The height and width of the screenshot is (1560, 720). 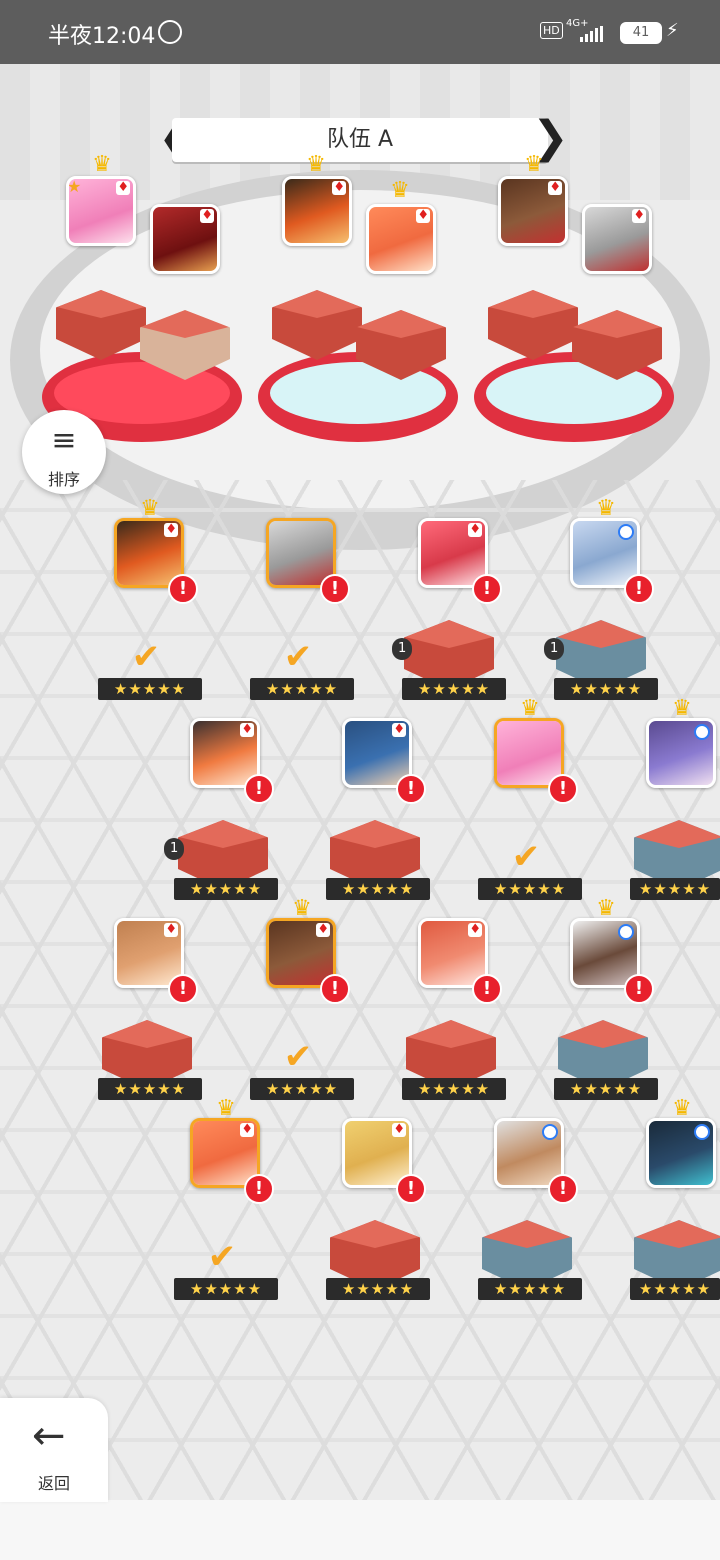 I want to click on charging-icon: ⚡, so click(x=672, y=30).